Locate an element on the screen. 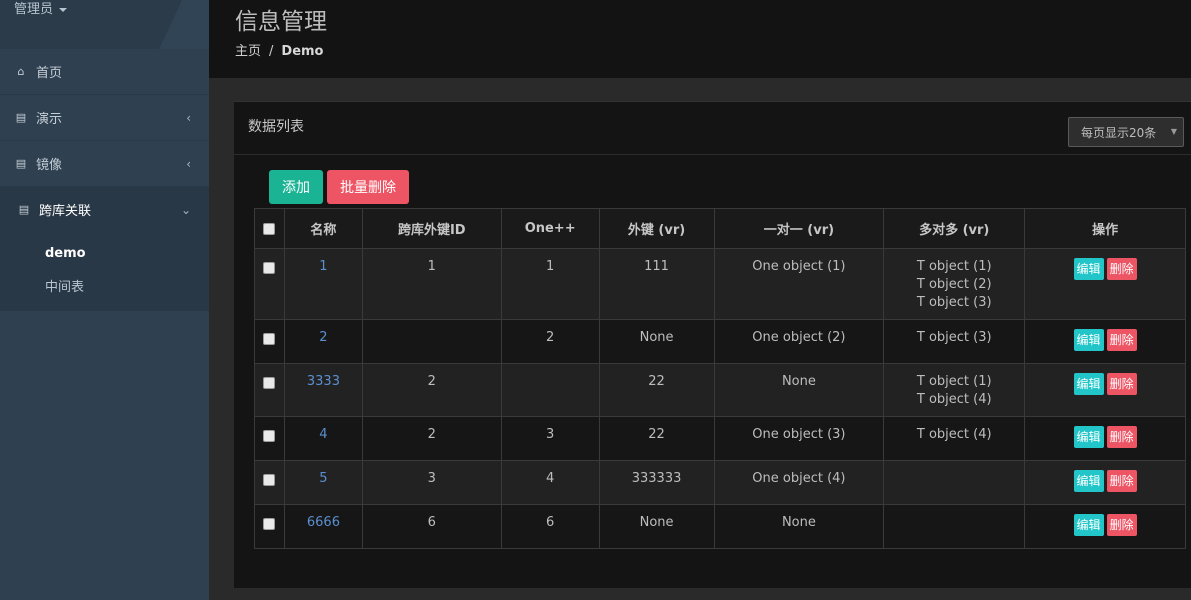  name-cell: 2 is located at coordinates (323, 341).